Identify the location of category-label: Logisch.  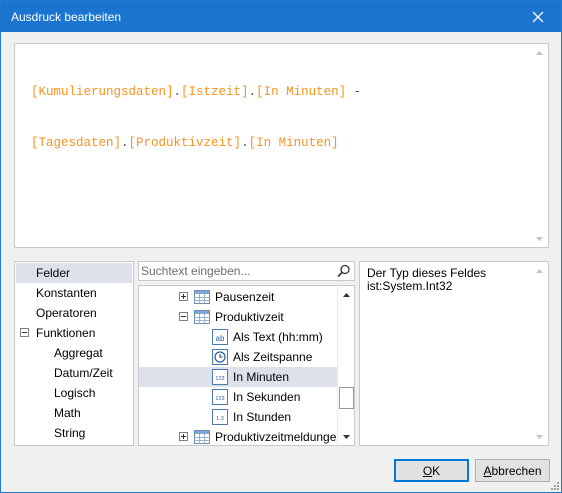
(75, 393).